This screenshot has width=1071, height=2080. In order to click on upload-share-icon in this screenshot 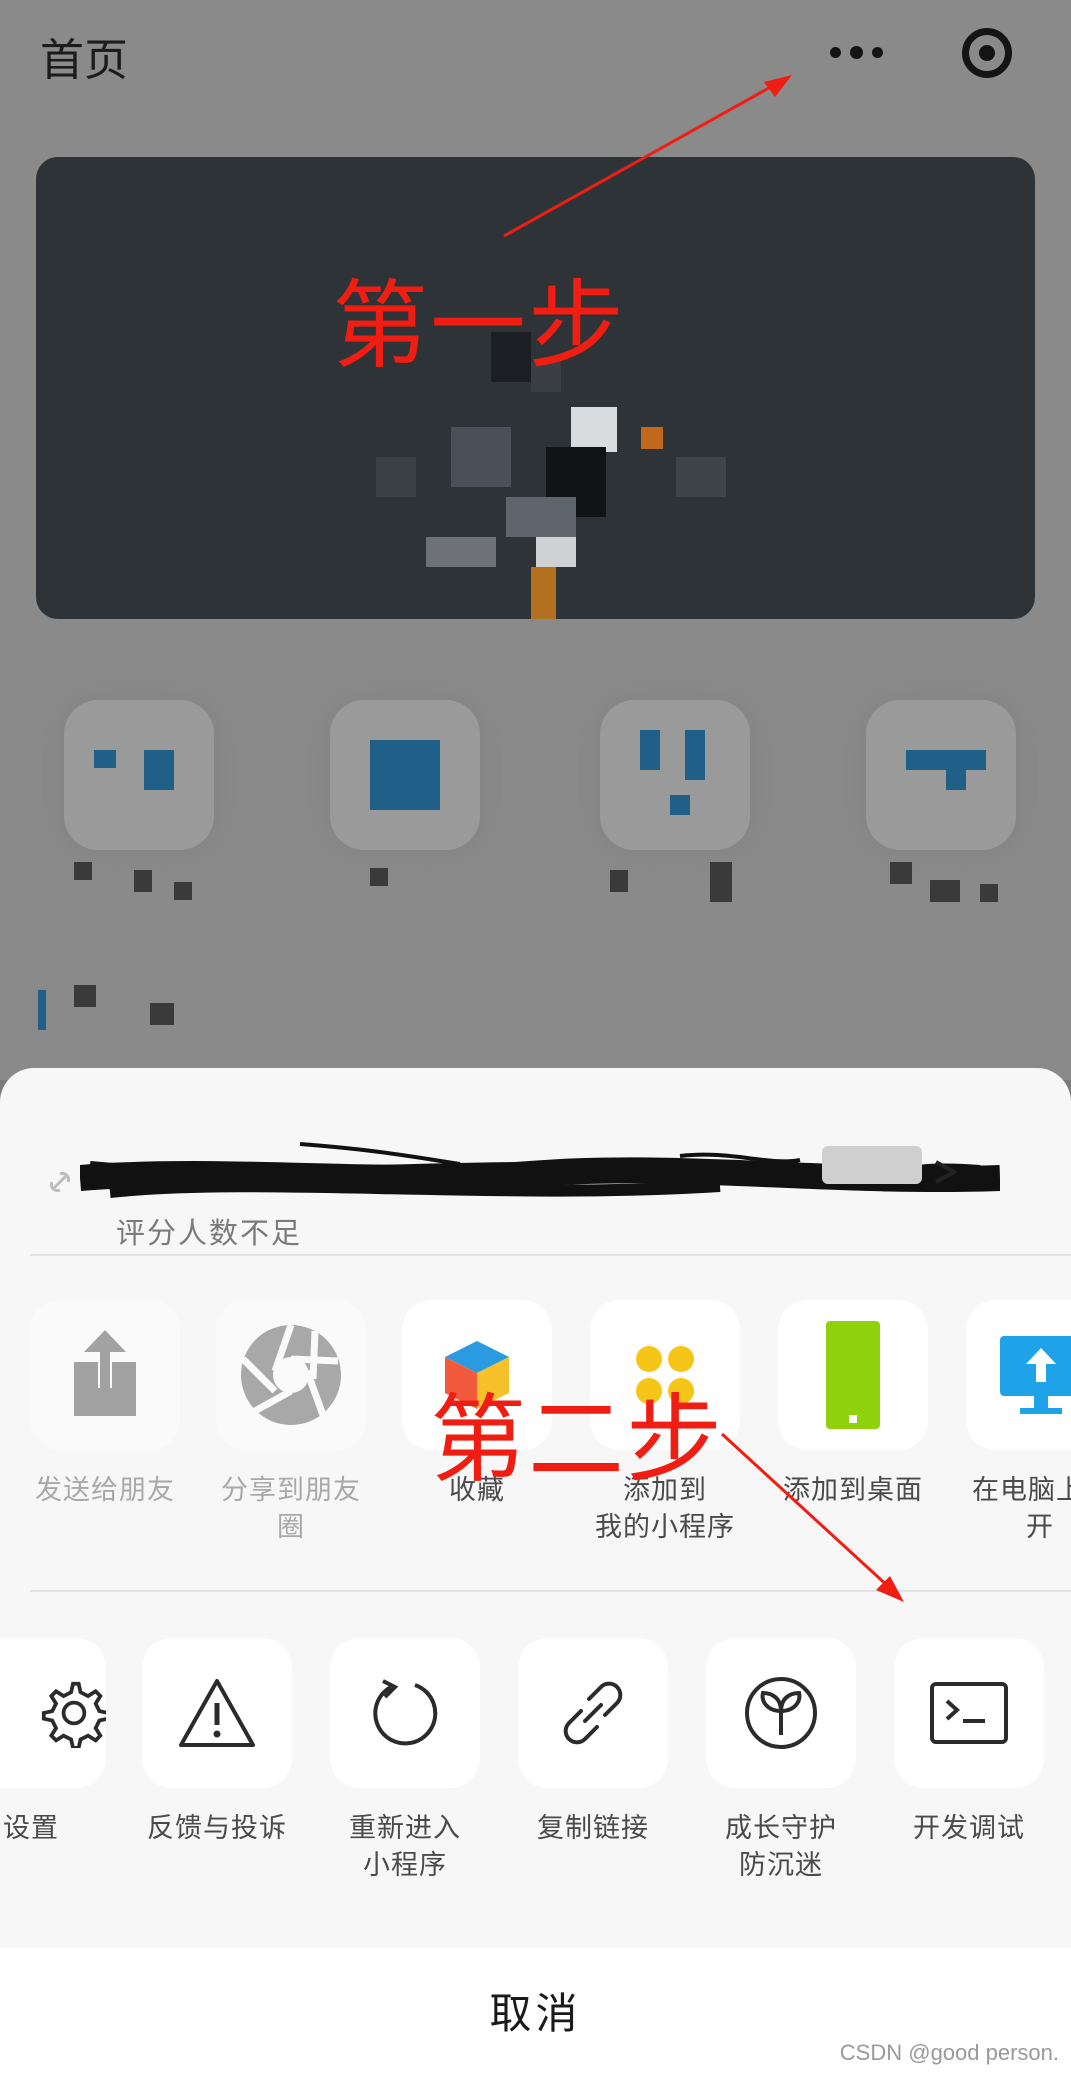, I will do `click(105, 1373)`.